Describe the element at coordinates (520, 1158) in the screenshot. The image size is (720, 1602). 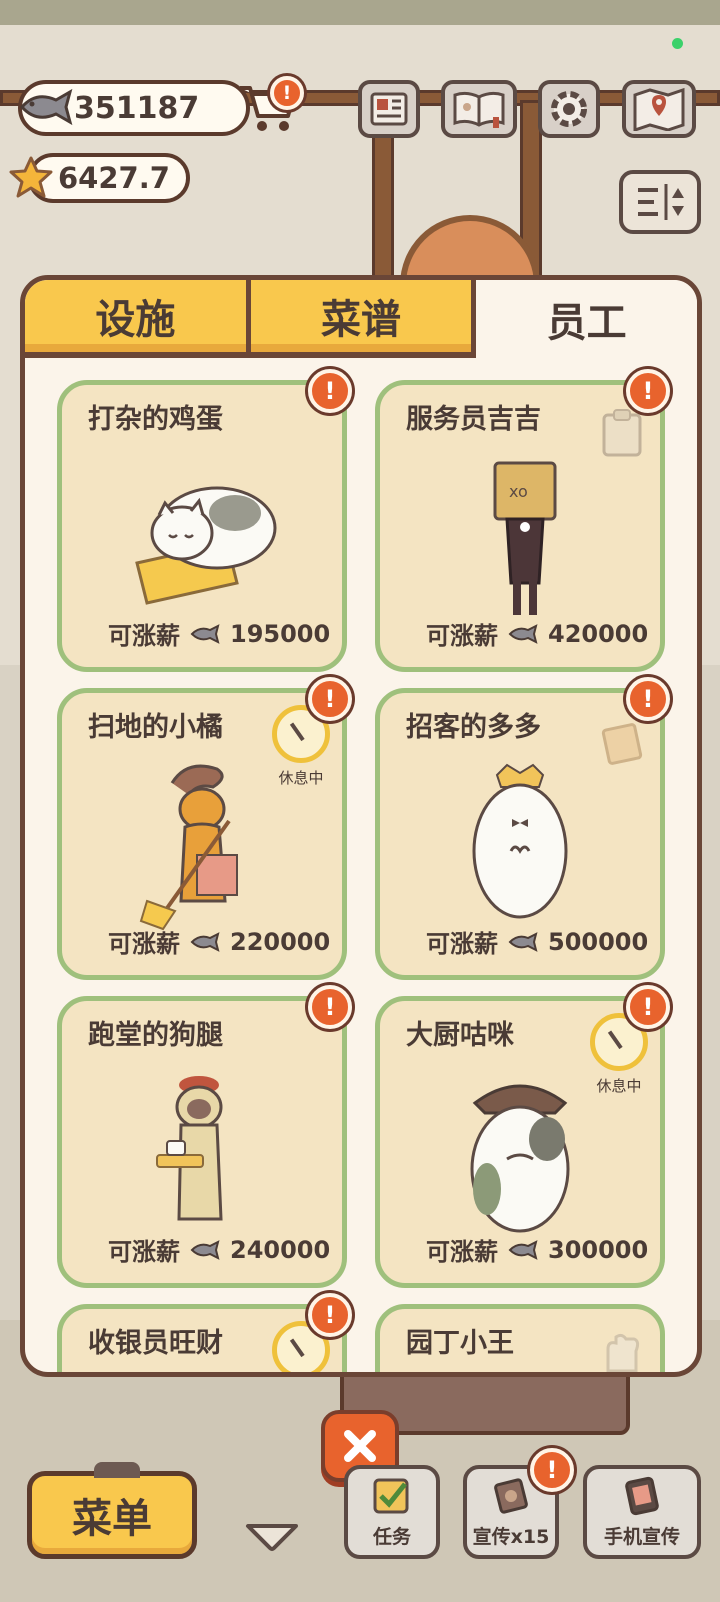
I see `cat-chef-illustration` at that location.